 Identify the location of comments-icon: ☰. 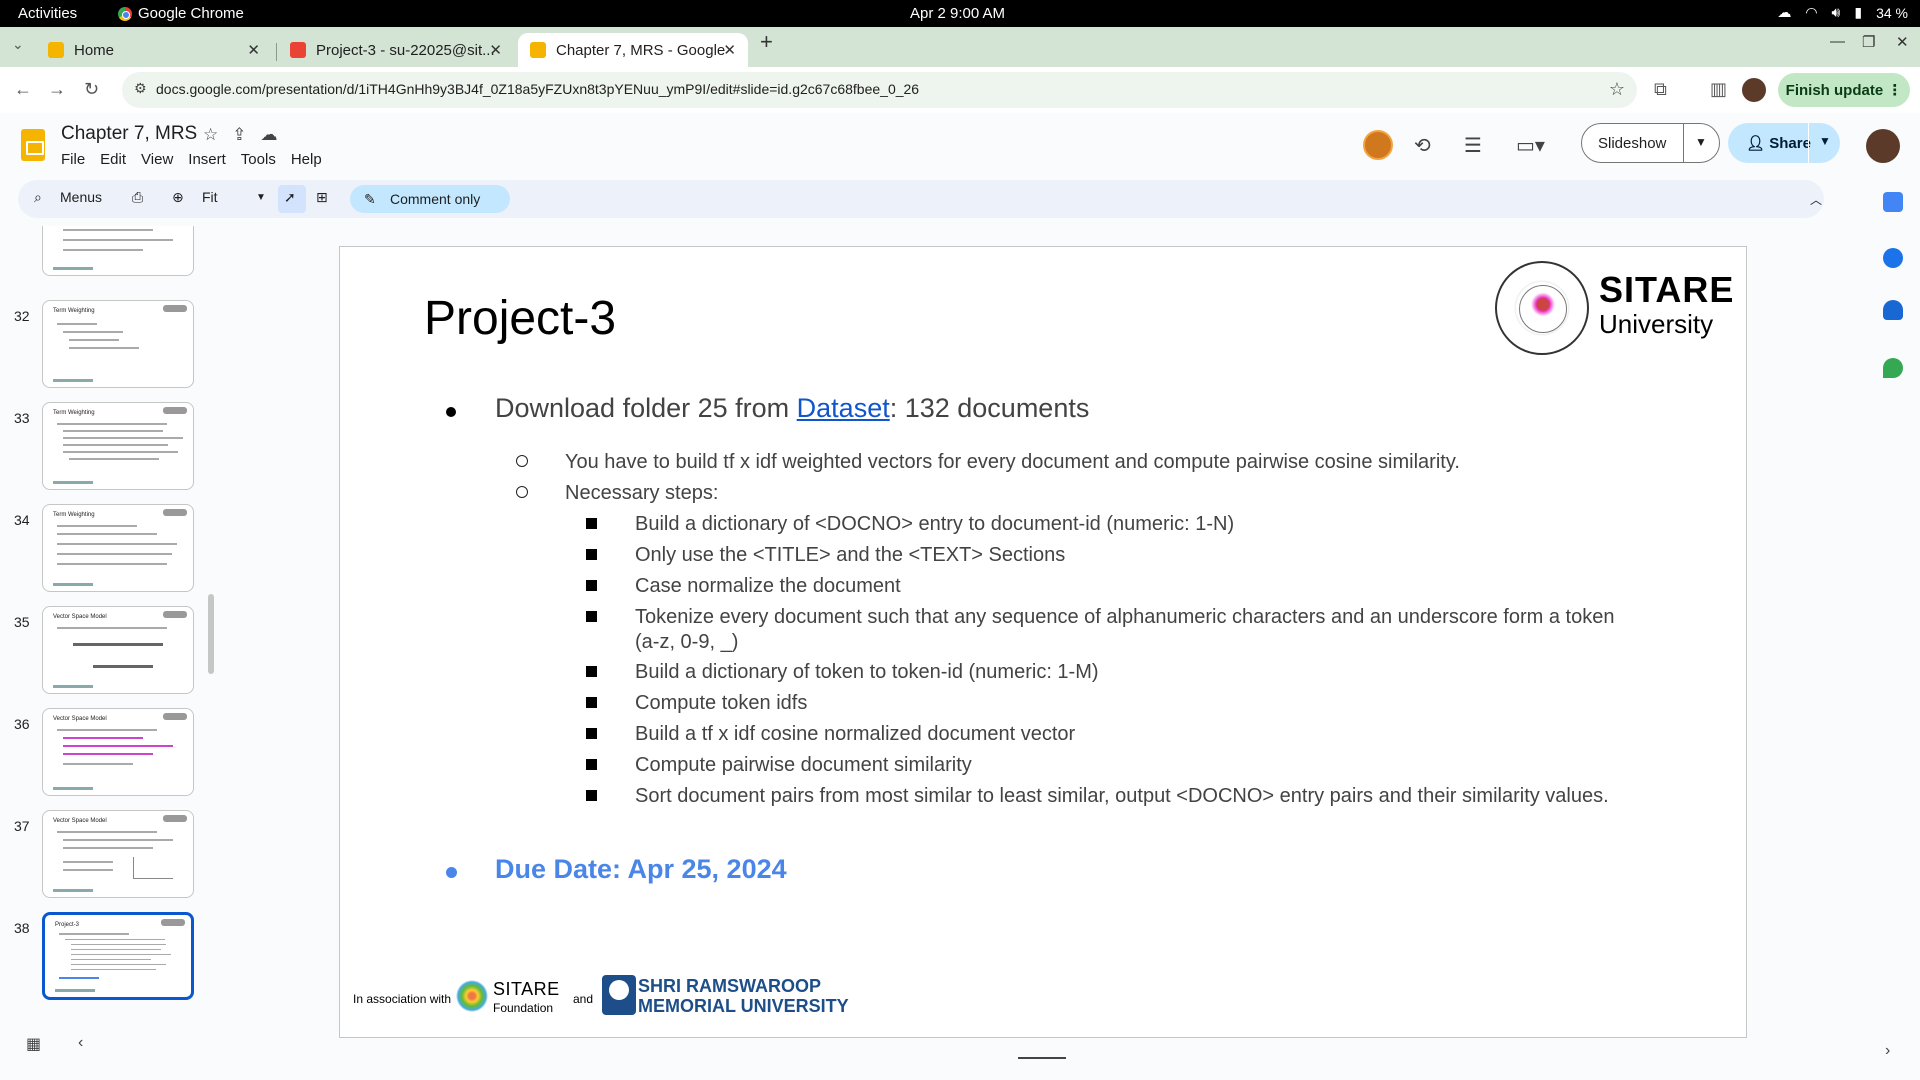
(1473, 145).